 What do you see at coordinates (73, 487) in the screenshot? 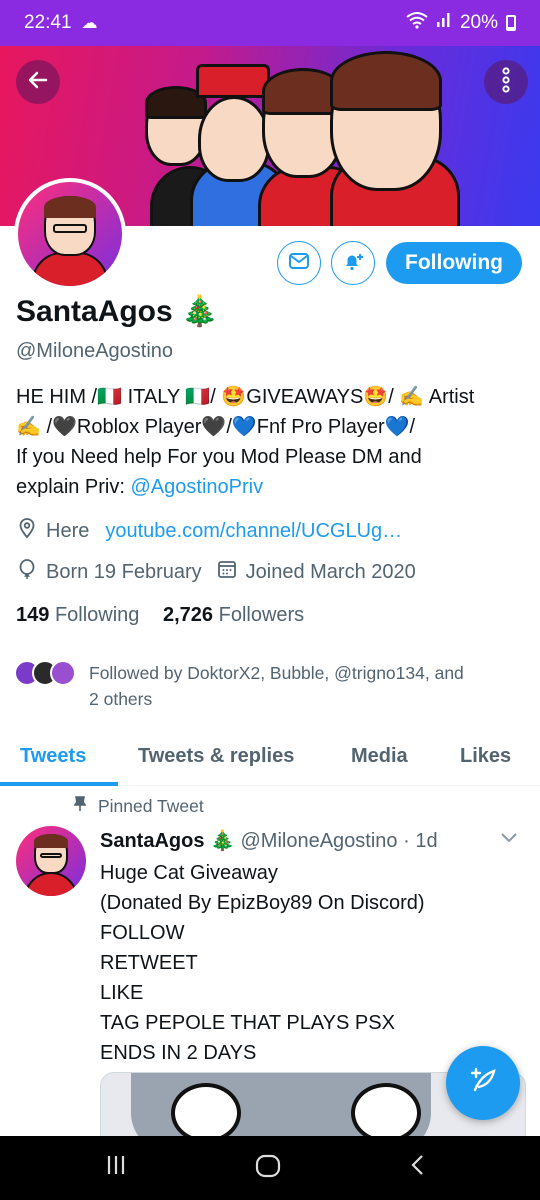
I see `bio-text: explain Priv:` at bounding box center [73, 487].